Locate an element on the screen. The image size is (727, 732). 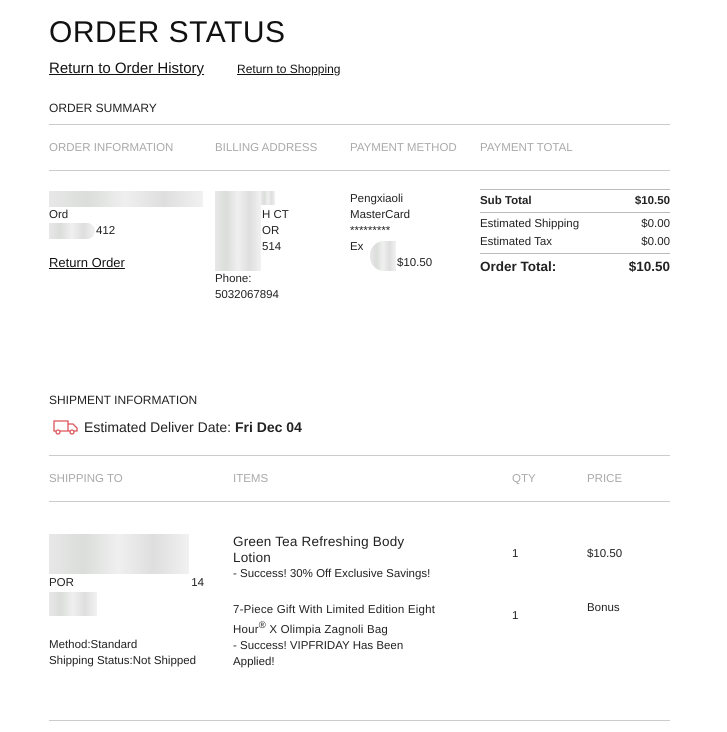
info-text: OR is located at coordinates (271, 231).